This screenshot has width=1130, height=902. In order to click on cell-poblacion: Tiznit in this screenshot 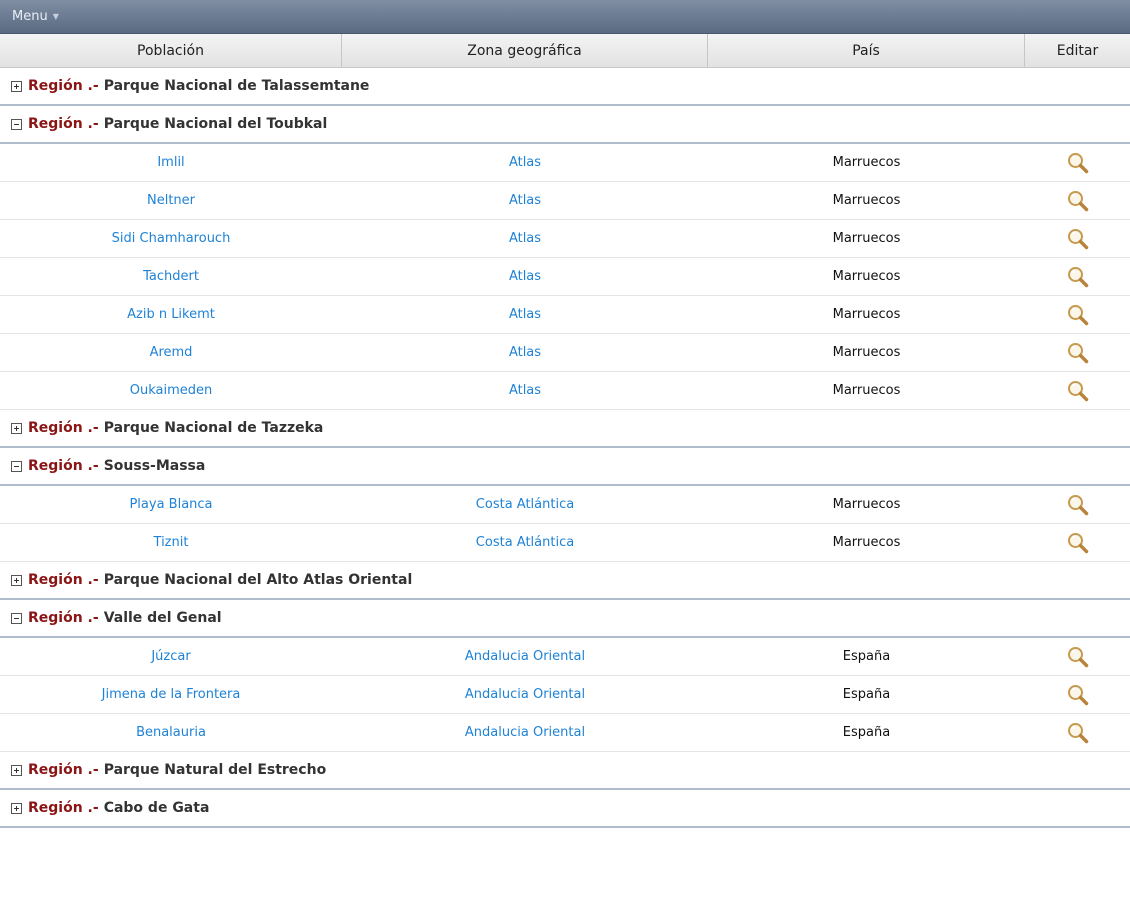, I will do `click(171, 542)`.